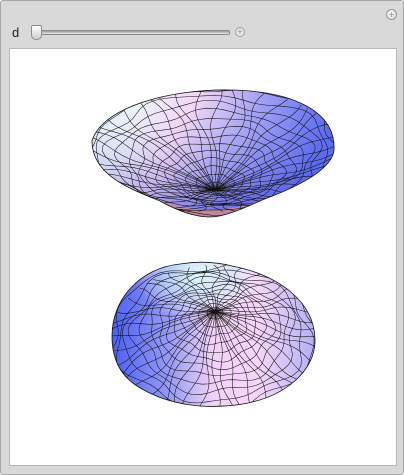 This screenshot has width=404, height=475. I want to click on parameter-slider, so click(130, 32).